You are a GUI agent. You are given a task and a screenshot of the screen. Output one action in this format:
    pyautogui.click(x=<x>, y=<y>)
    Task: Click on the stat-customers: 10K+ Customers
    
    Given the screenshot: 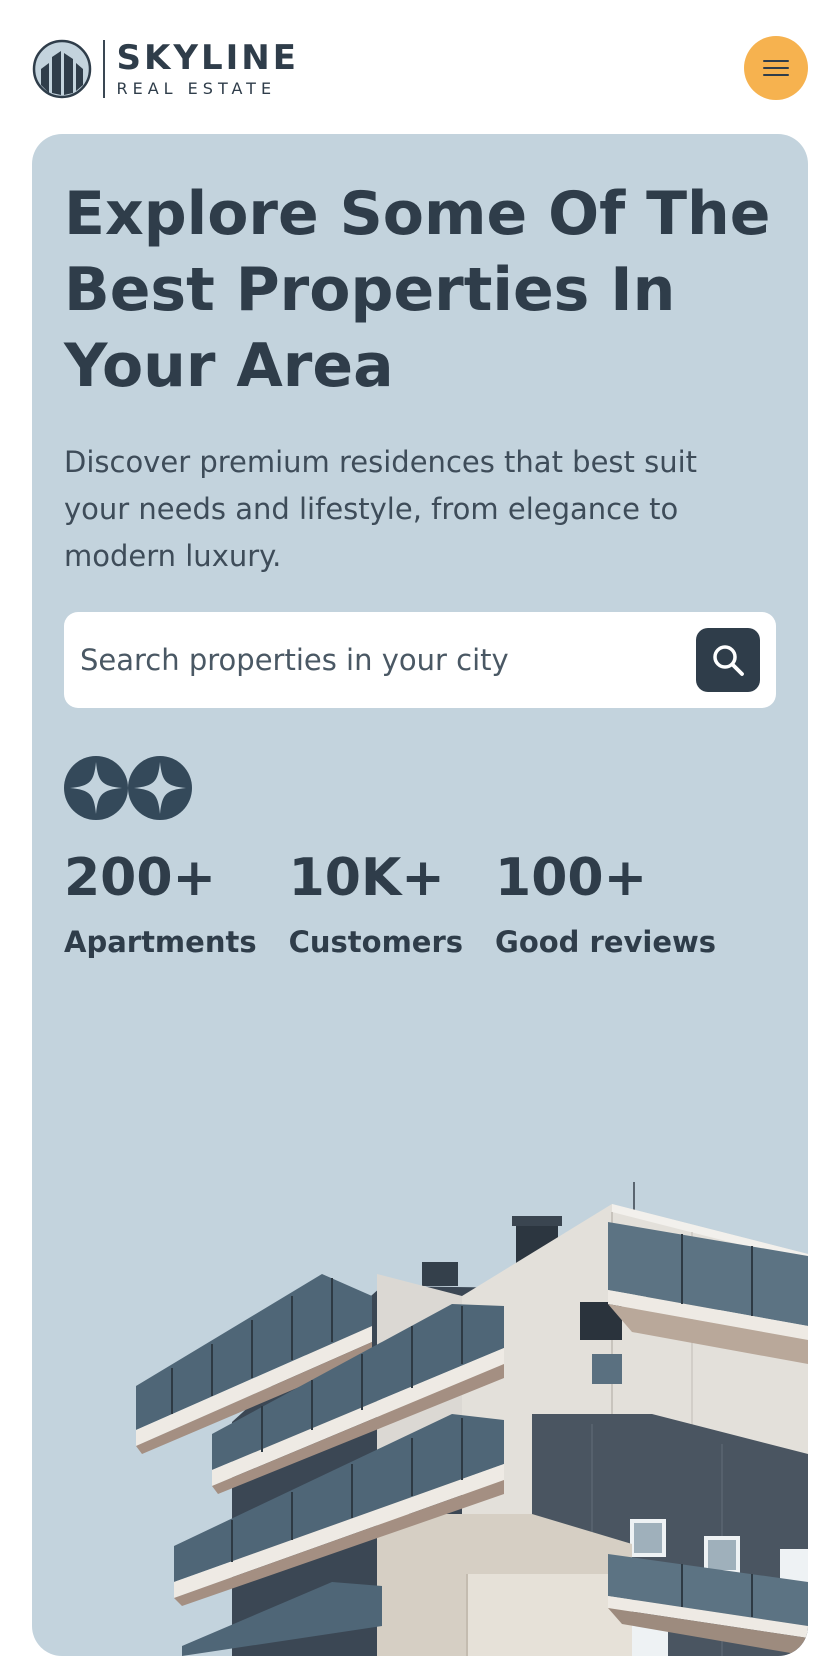 What is the action you would take?
    pyautogui.click(x=376, y=905)
    